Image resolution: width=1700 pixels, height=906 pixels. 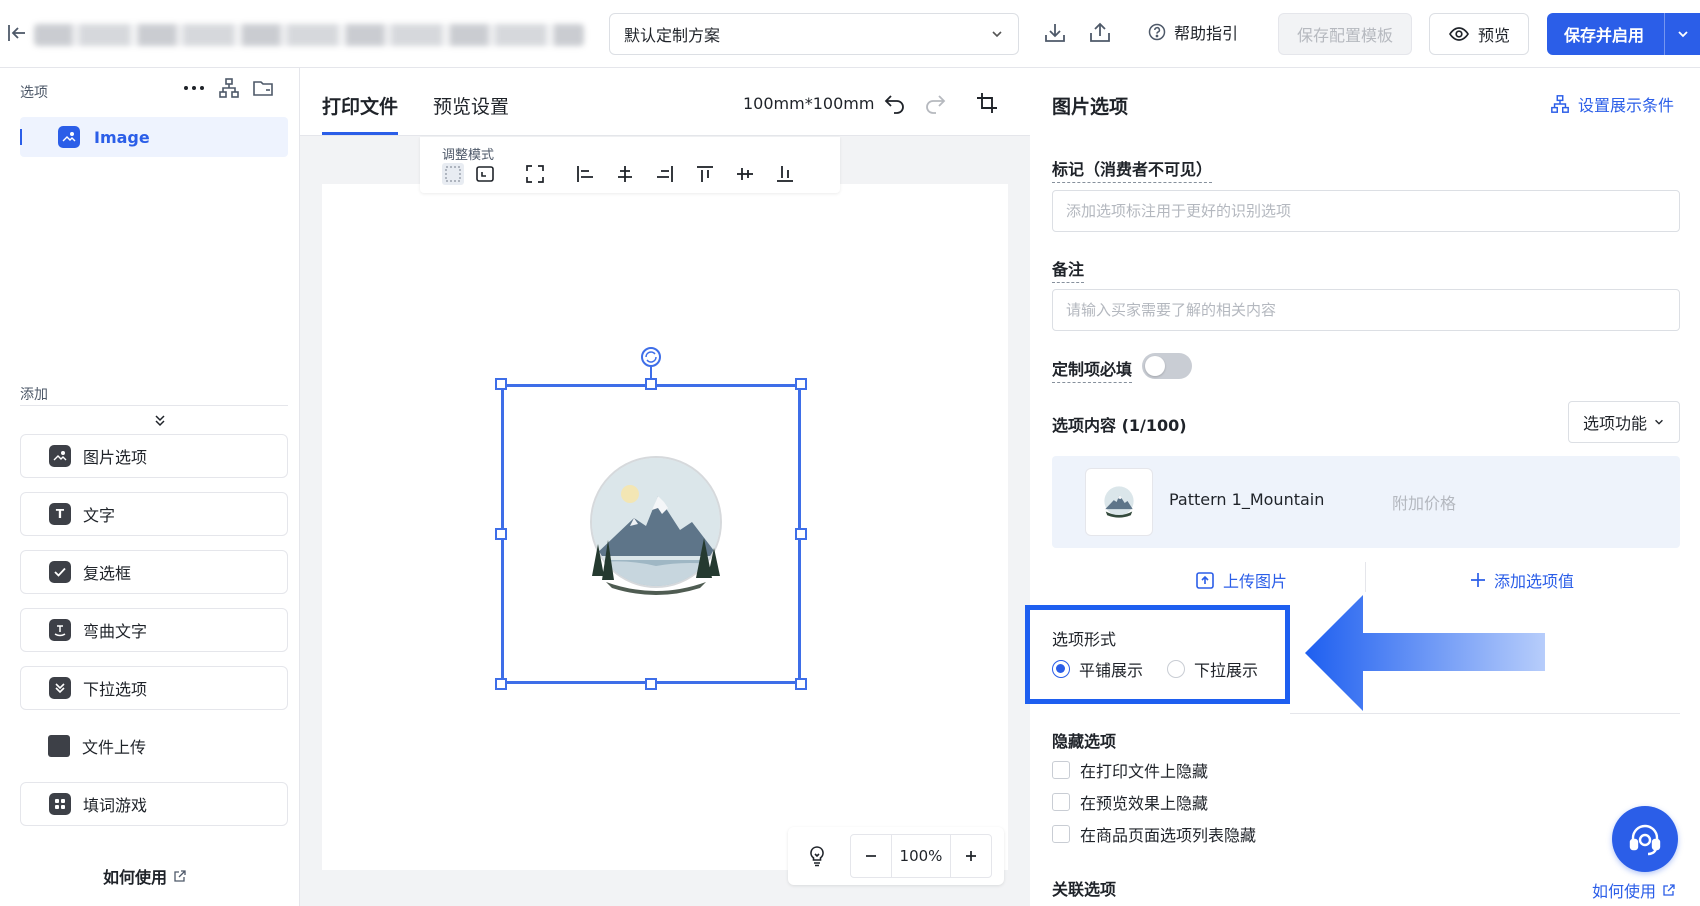 What do you see at coordinates (1614, 423) in the screenshot?
I see `option-function-label: 选项功能` at bounding box center [1614, 423].